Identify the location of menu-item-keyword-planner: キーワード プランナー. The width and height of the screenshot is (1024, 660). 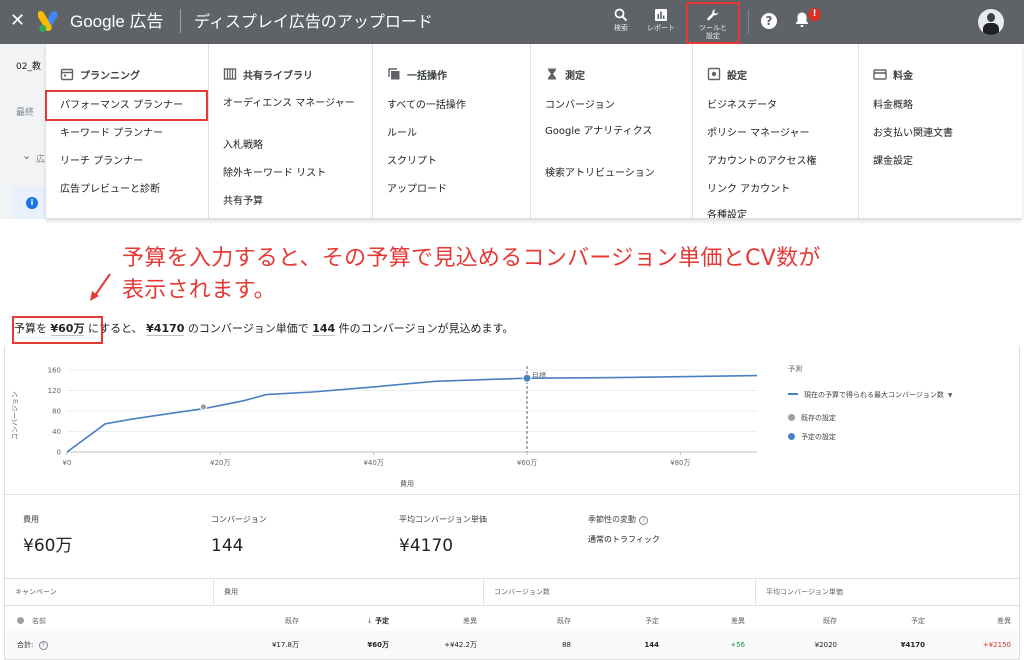
(111, 134).